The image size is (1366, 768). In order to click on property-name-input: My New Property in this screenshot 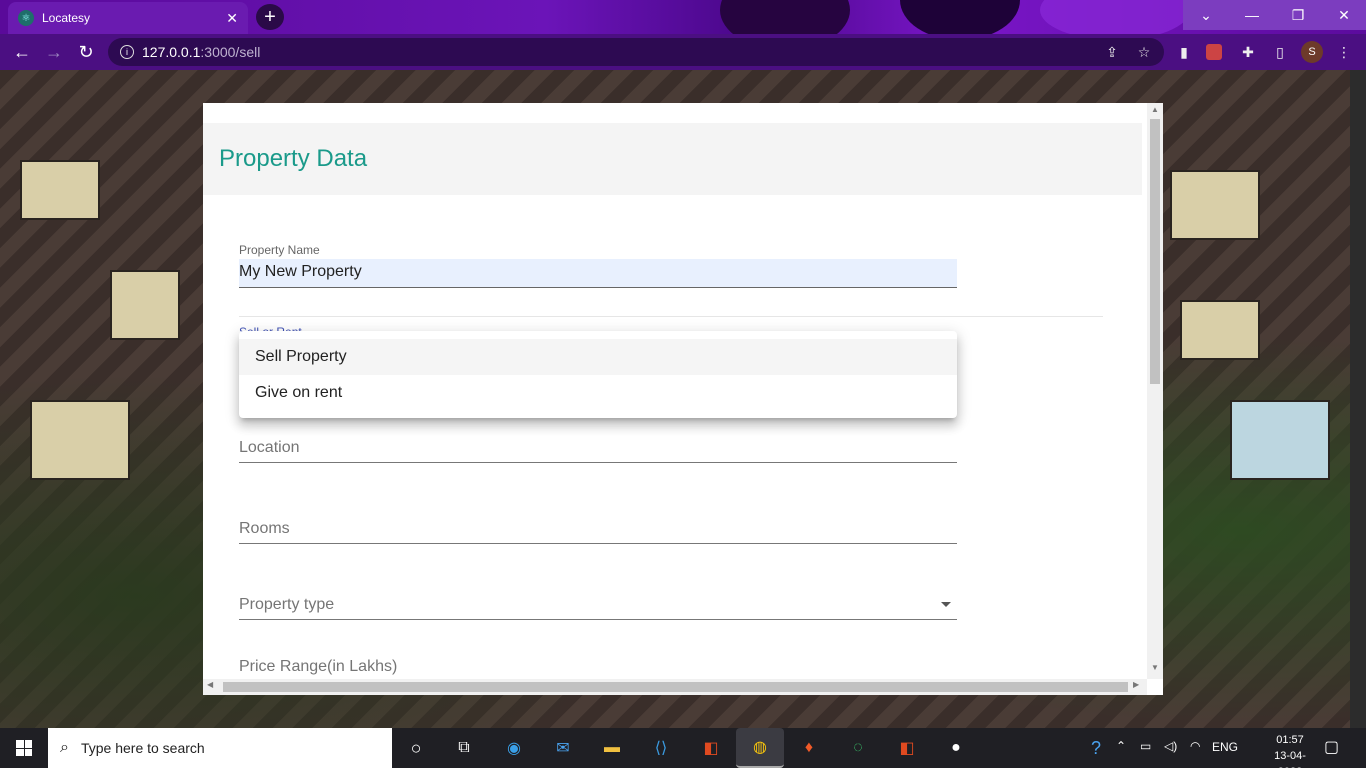, I will do `click(598, 273)`.